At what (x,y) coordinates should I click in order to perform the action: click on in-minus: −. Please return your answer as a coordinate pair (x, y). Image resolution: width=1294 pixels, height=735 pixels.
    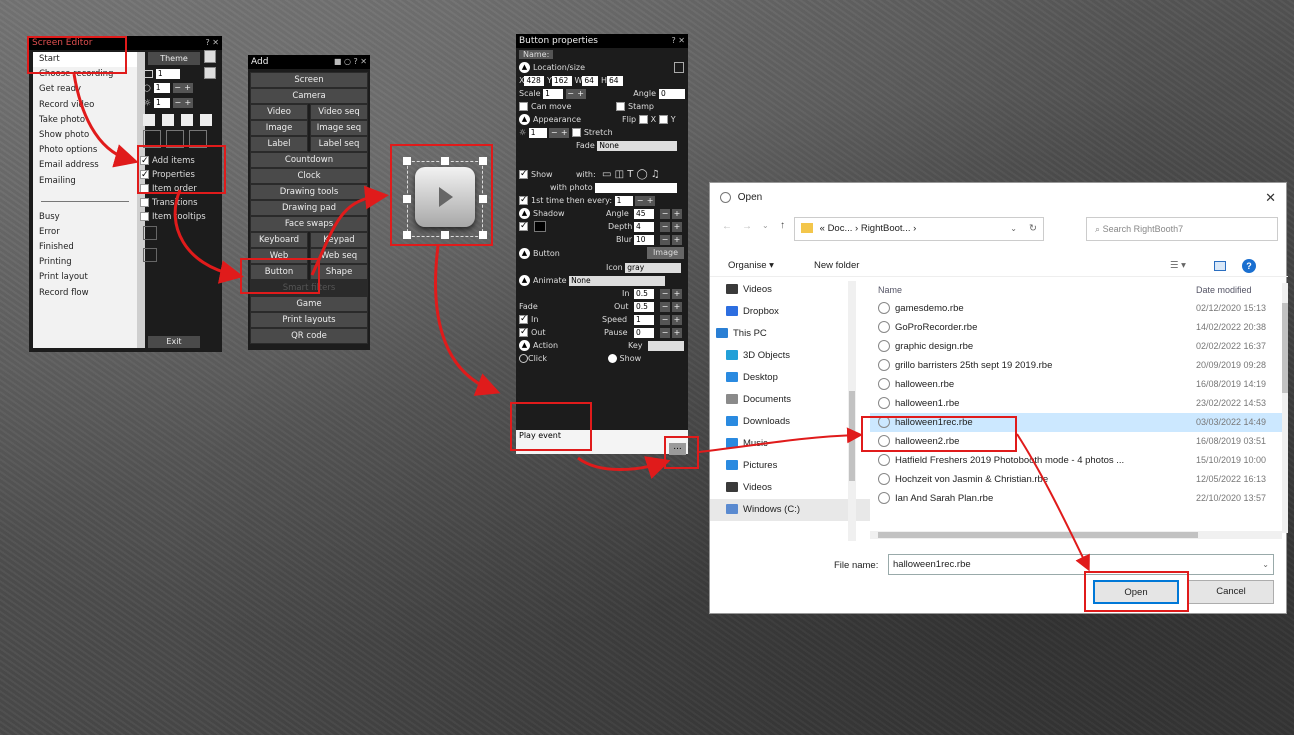
    Looking at the image, I should click on (665, 294).